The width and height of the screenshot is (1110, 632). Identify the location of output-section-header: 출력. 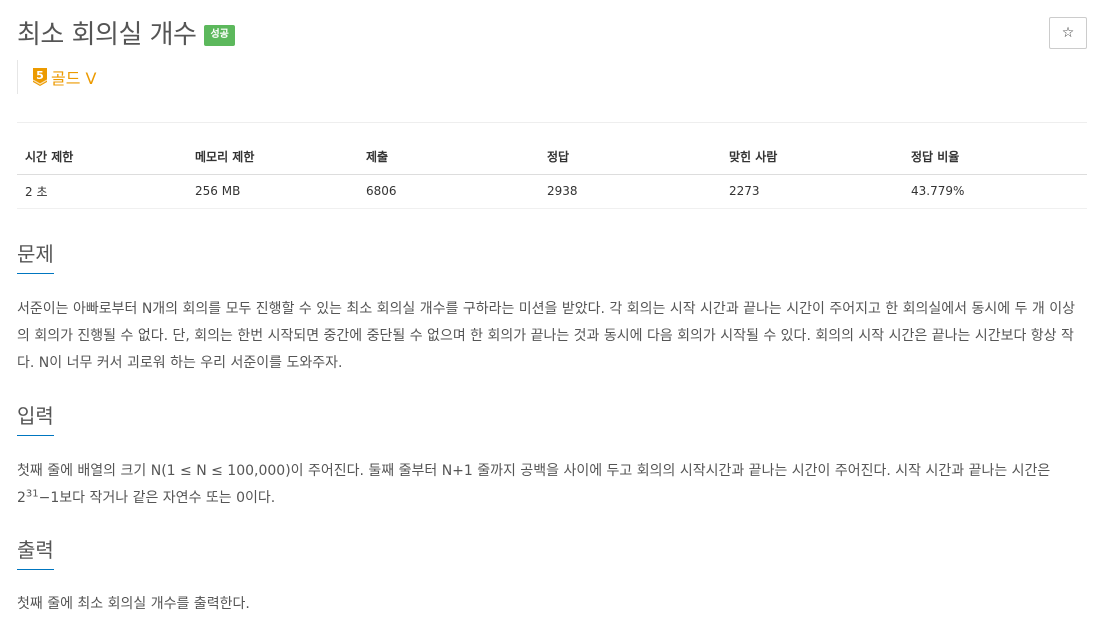
(552, 552).